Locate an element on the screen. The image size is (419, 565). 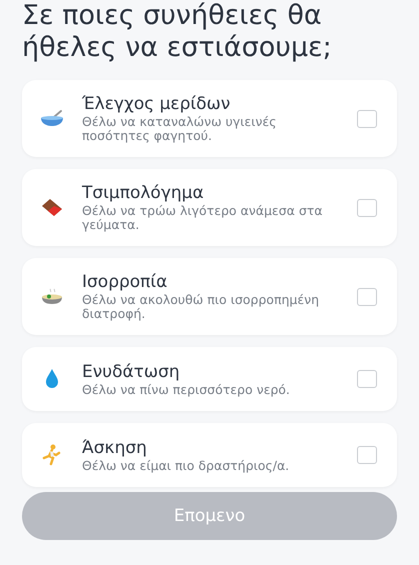
habit-card: Ενυδάτωση Θέλω να πίνω περισσότερο νερό. is located at coordinates (209, 379).